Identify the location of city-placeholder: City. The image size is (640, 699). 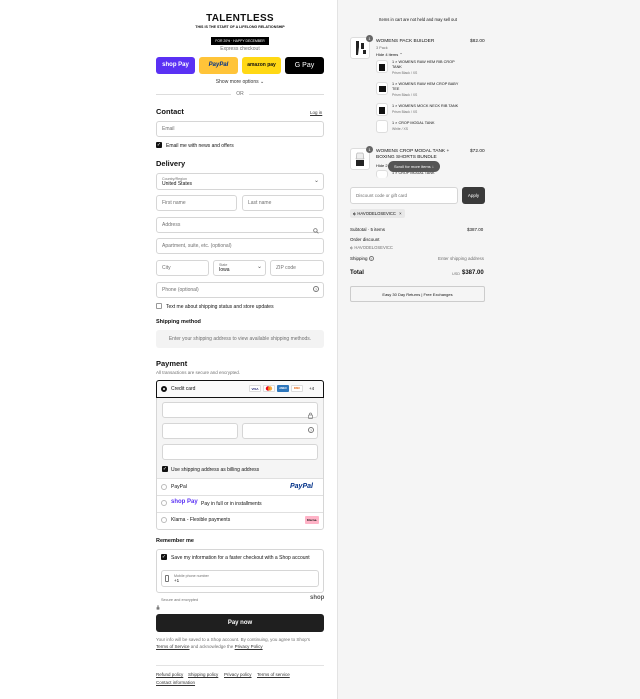
(166, 268).